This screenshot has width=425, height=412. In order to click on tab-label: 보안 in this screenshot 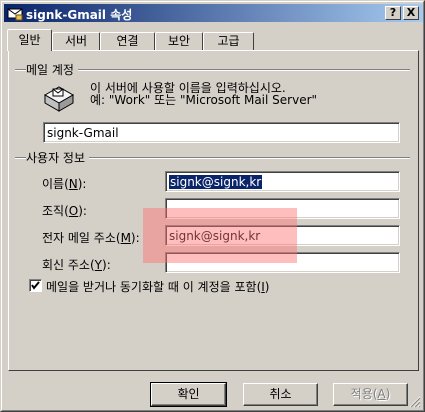, I will do `click(179, 41)`.